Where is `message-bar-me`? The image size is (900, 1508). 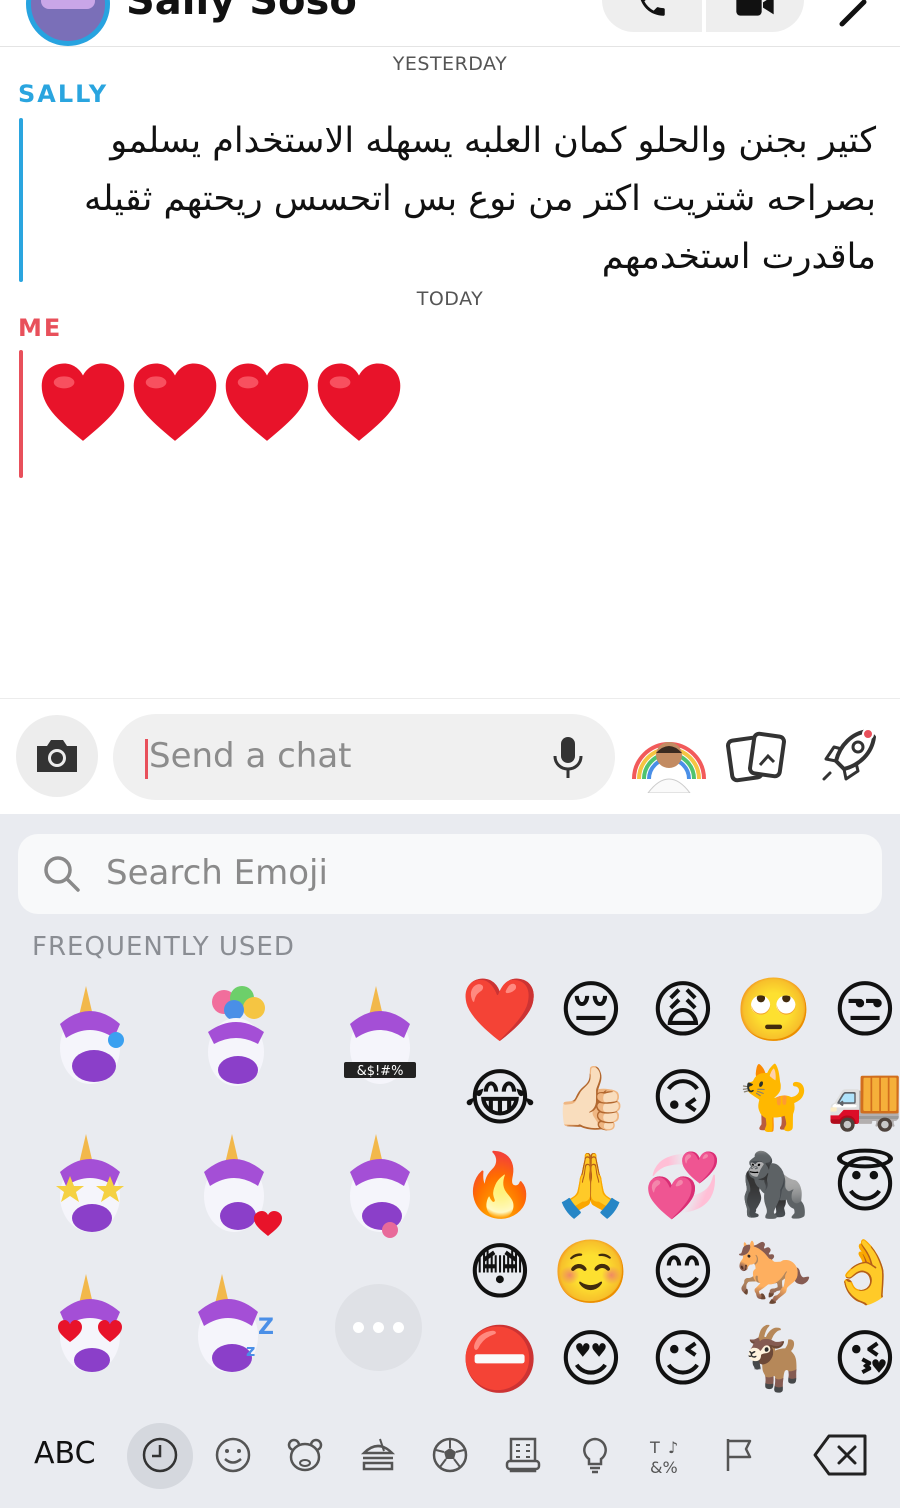 message-bar-me is located at coordinates (21, 414).